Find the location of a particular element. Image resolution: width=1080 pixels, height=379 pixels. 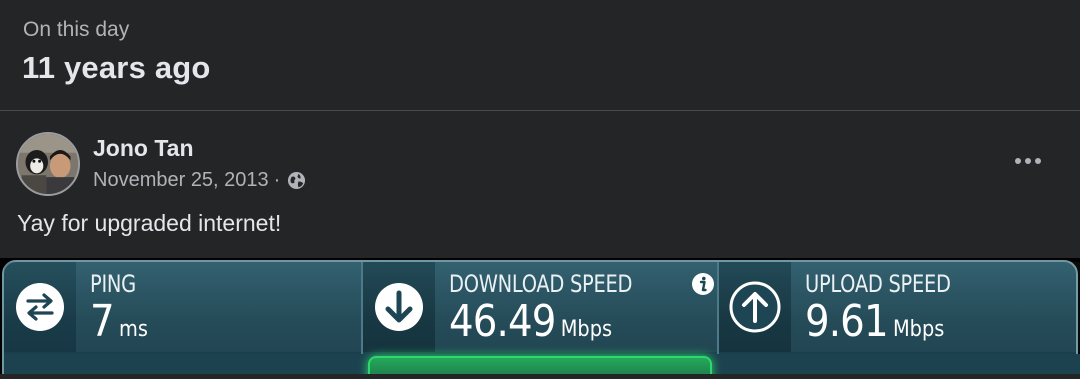

more-options-button is located at coordinates (1028, 161).